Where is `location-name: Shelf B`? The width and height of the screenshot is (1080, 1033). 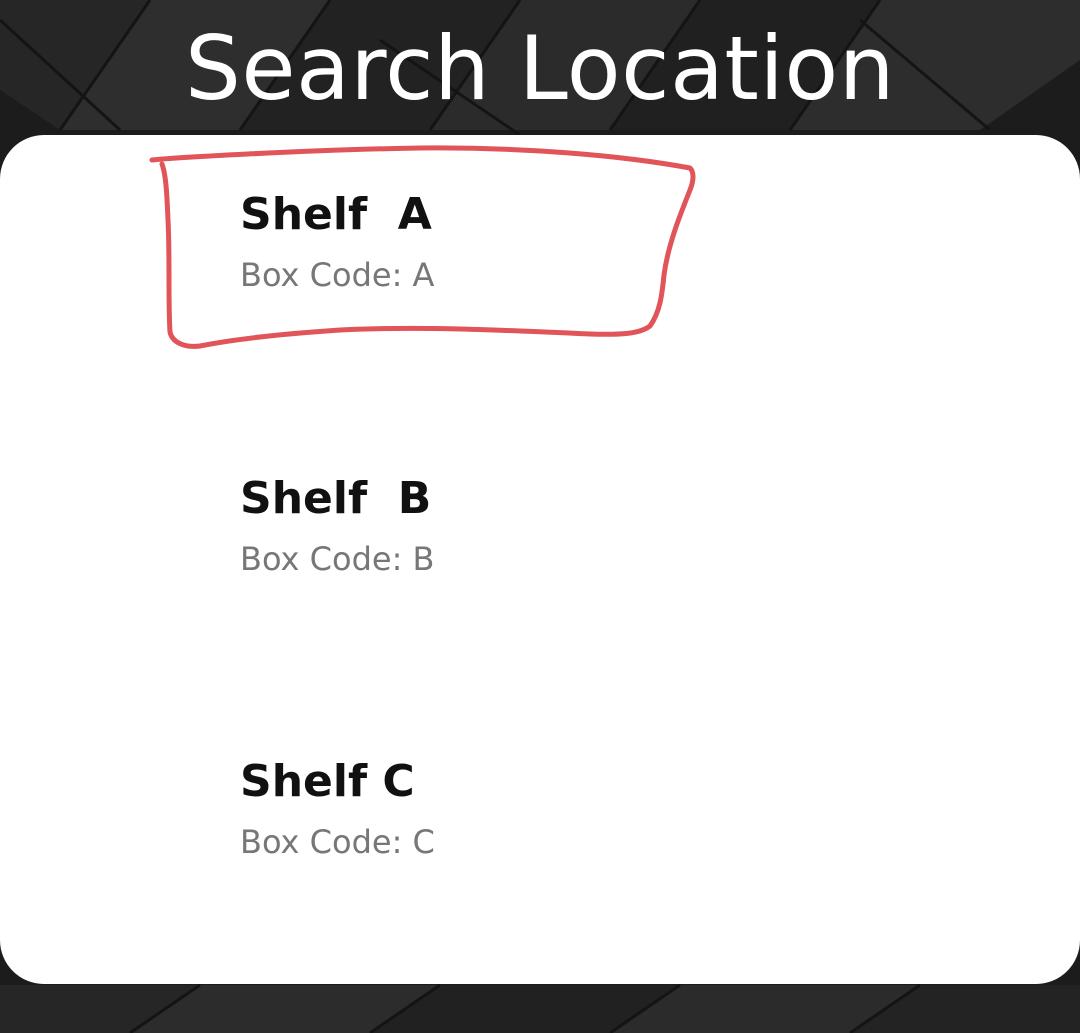 location-name: Shelf B is located at coordinates (336, 498).